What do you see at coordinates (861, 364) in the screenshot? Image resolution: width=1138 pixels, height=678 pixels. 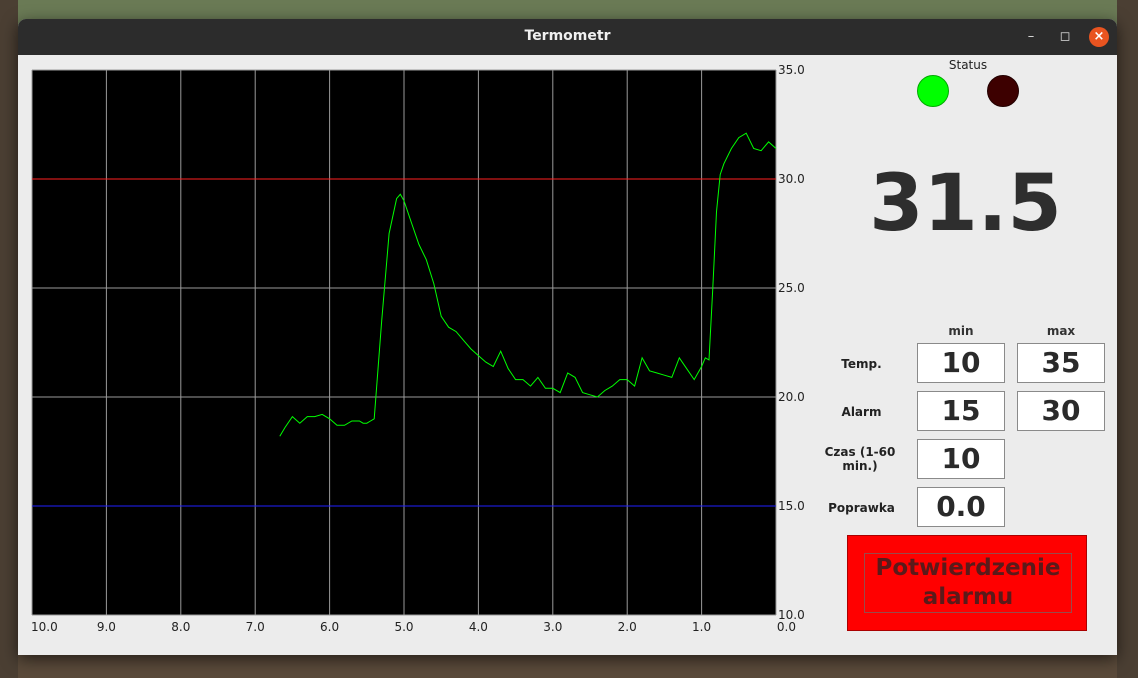 I see `temp-label: Temp.` at bounding box center [861, 364].